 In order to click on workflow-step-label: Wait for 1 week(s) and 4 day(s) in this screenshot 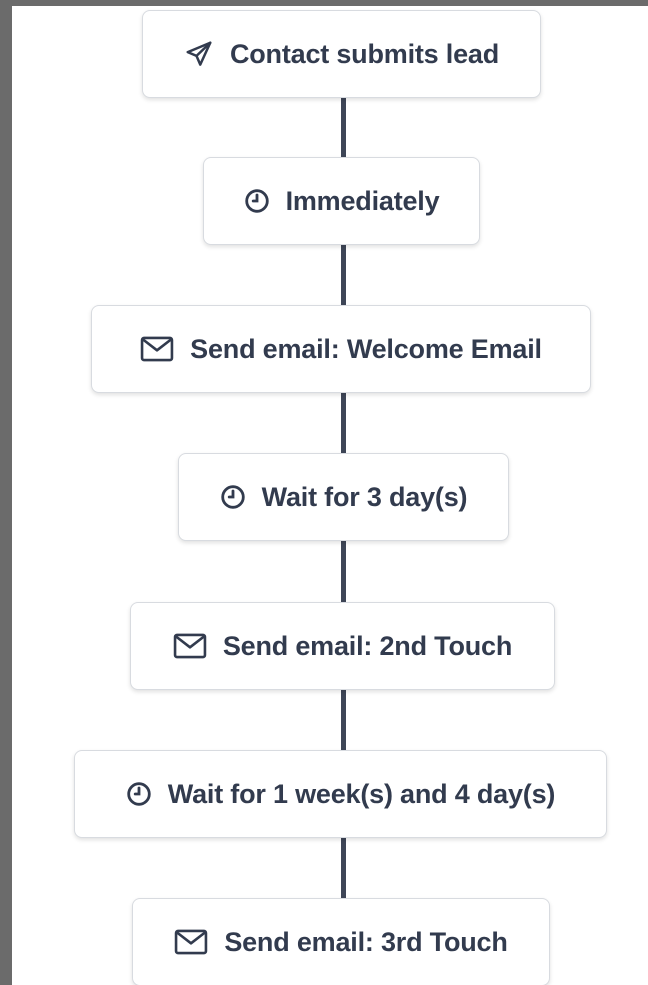, I will do `click(361, 793)`.